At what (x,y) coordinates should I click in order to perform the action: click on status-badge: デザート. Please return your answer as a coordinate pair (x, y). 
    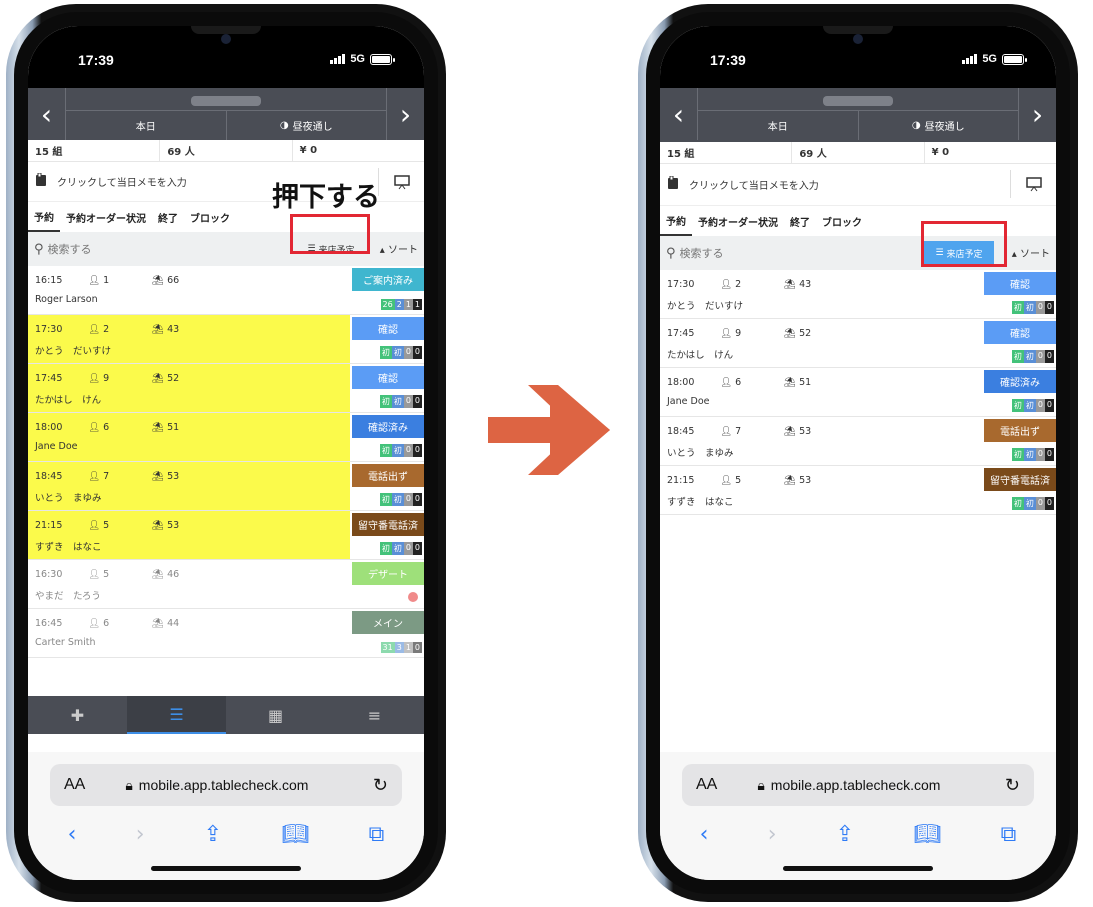
    Looking at the image, I should click on (388, 573).